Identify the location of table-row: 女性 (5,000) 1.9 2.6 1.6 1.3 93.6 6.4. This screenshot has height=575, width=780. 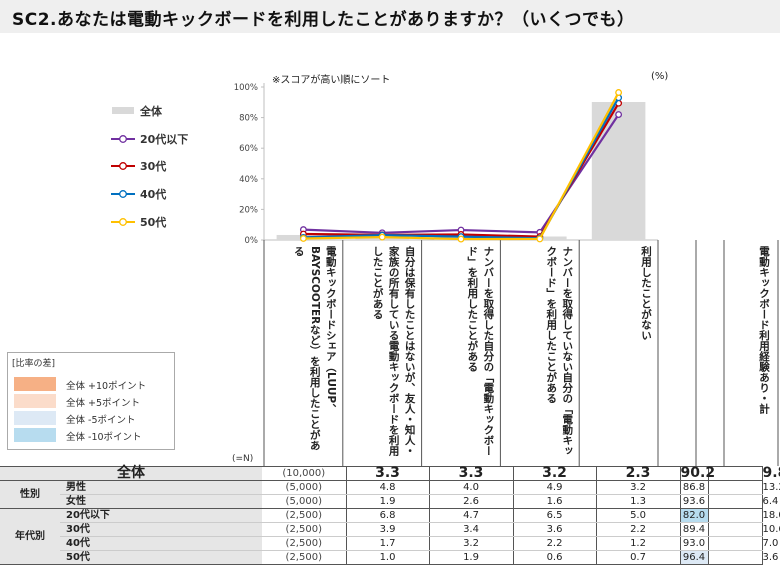
(389, 501).